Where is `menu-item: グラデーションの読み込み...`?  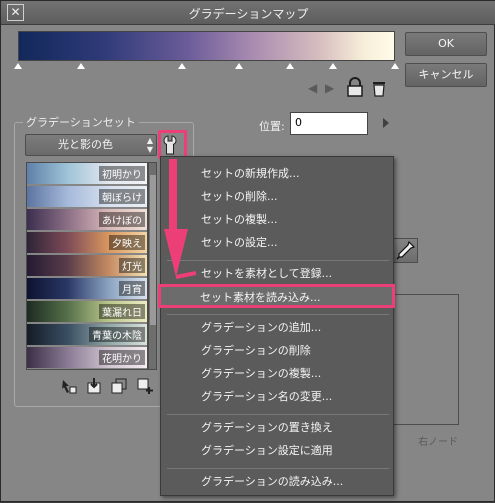
menu-item: グラデーションの読み込み... is located at coordinates (272, 481).